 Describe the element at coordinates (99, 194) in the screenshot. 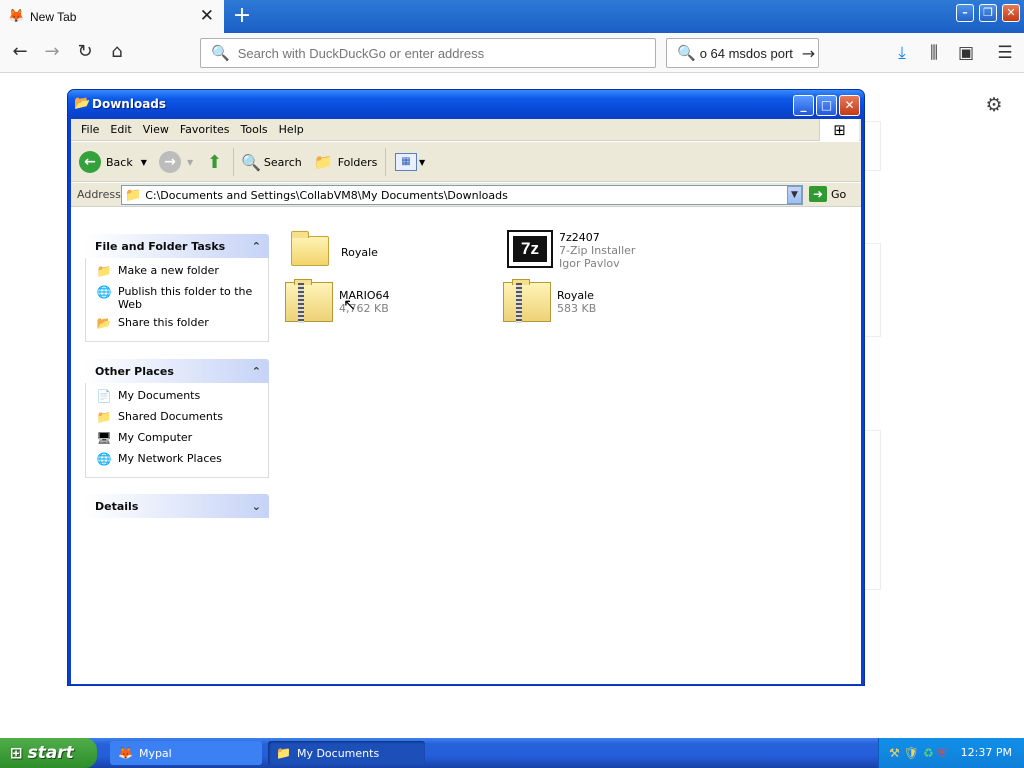

I see `address-label: Address` at that location.